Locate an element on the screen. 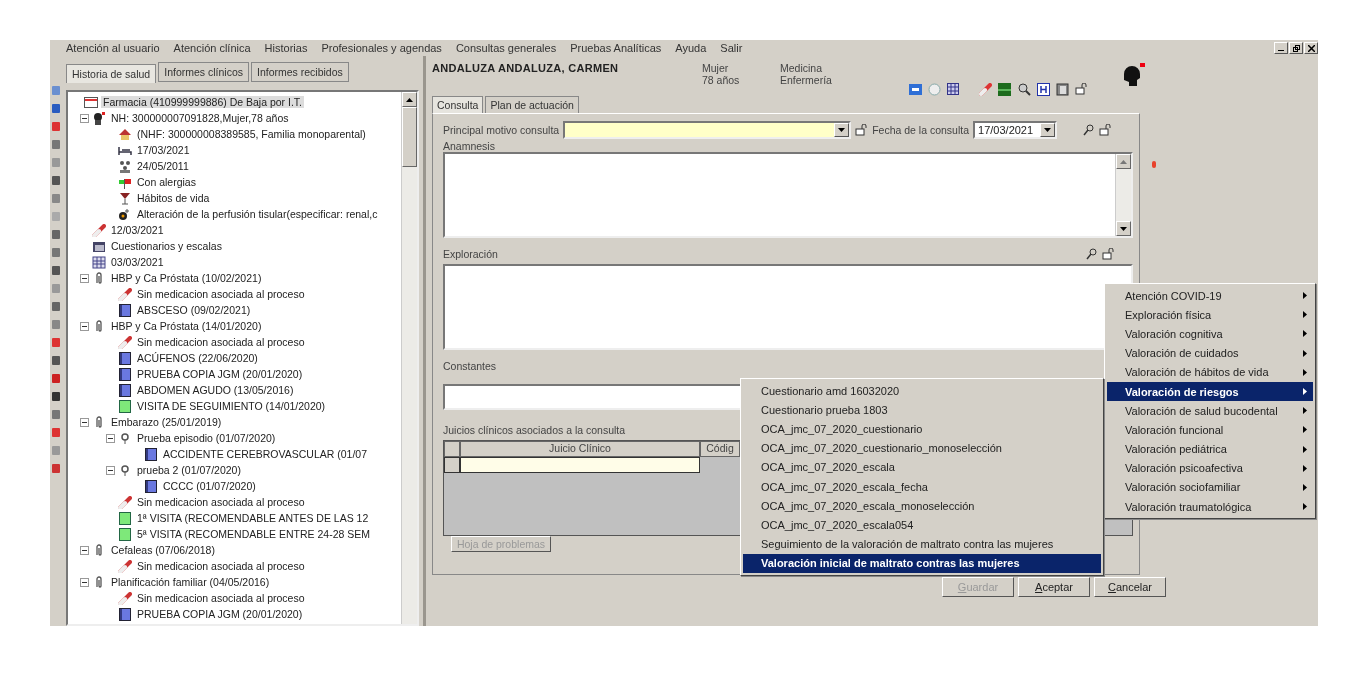  close-button is located at coordinates (1311, 48).